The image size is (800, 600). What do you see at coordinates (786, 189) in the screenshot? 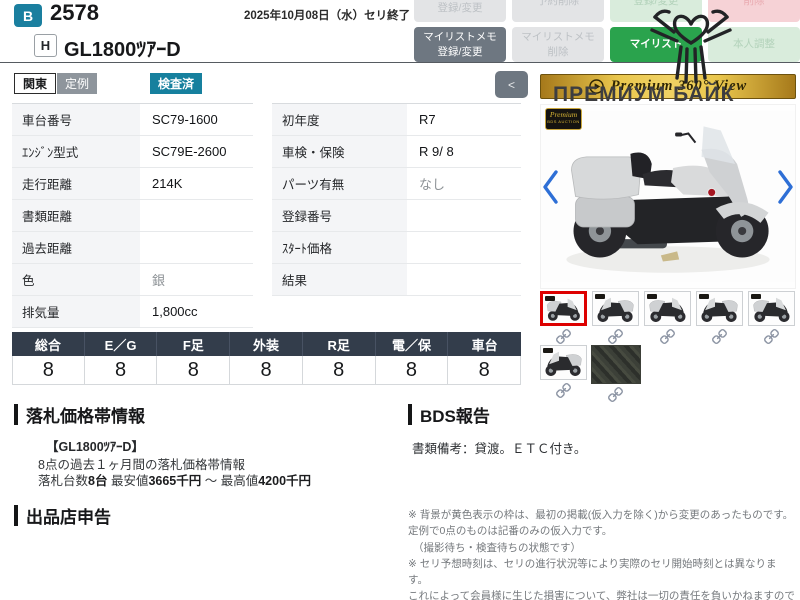
I see `photo-next-arrow` at bounding box center [786, 189].